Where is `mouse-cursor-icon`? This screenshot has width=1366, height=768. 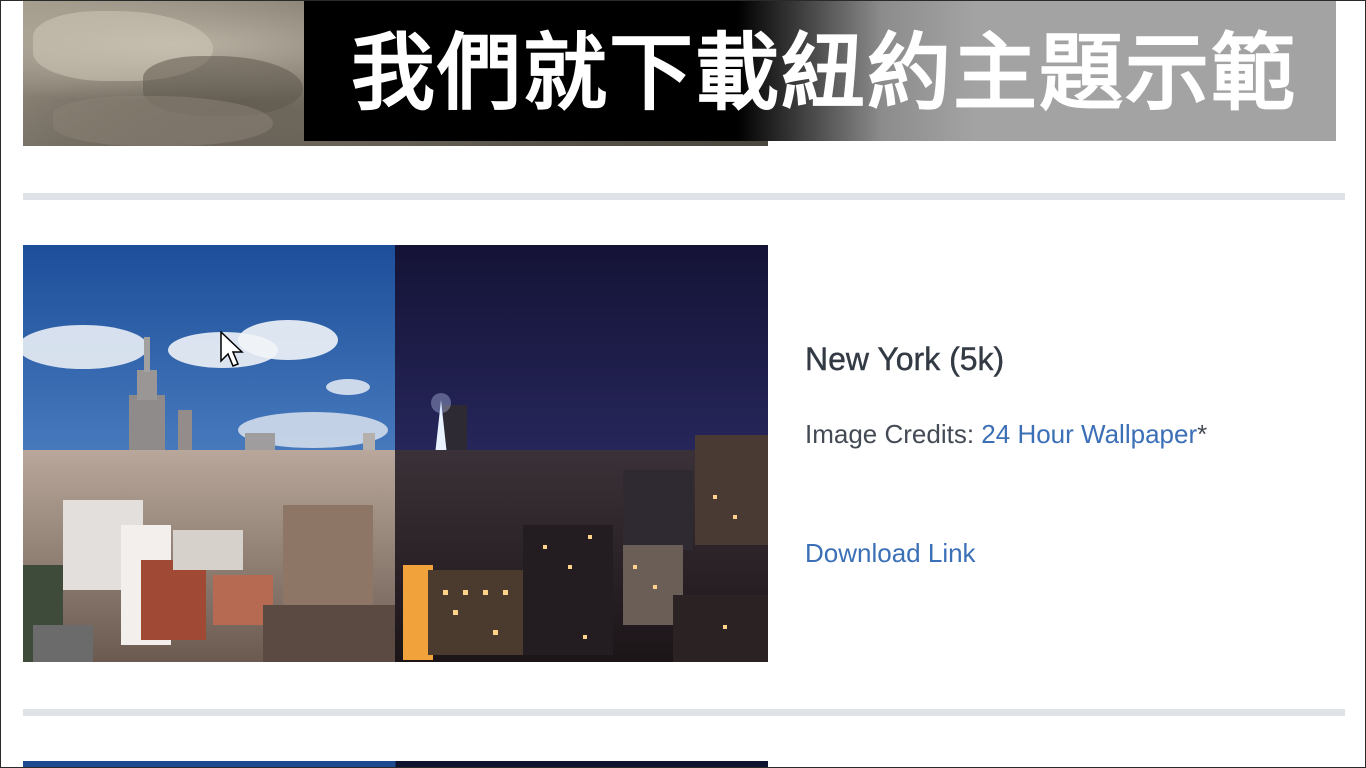
mouse-cursor-icon is located at coordinates (232, 349).